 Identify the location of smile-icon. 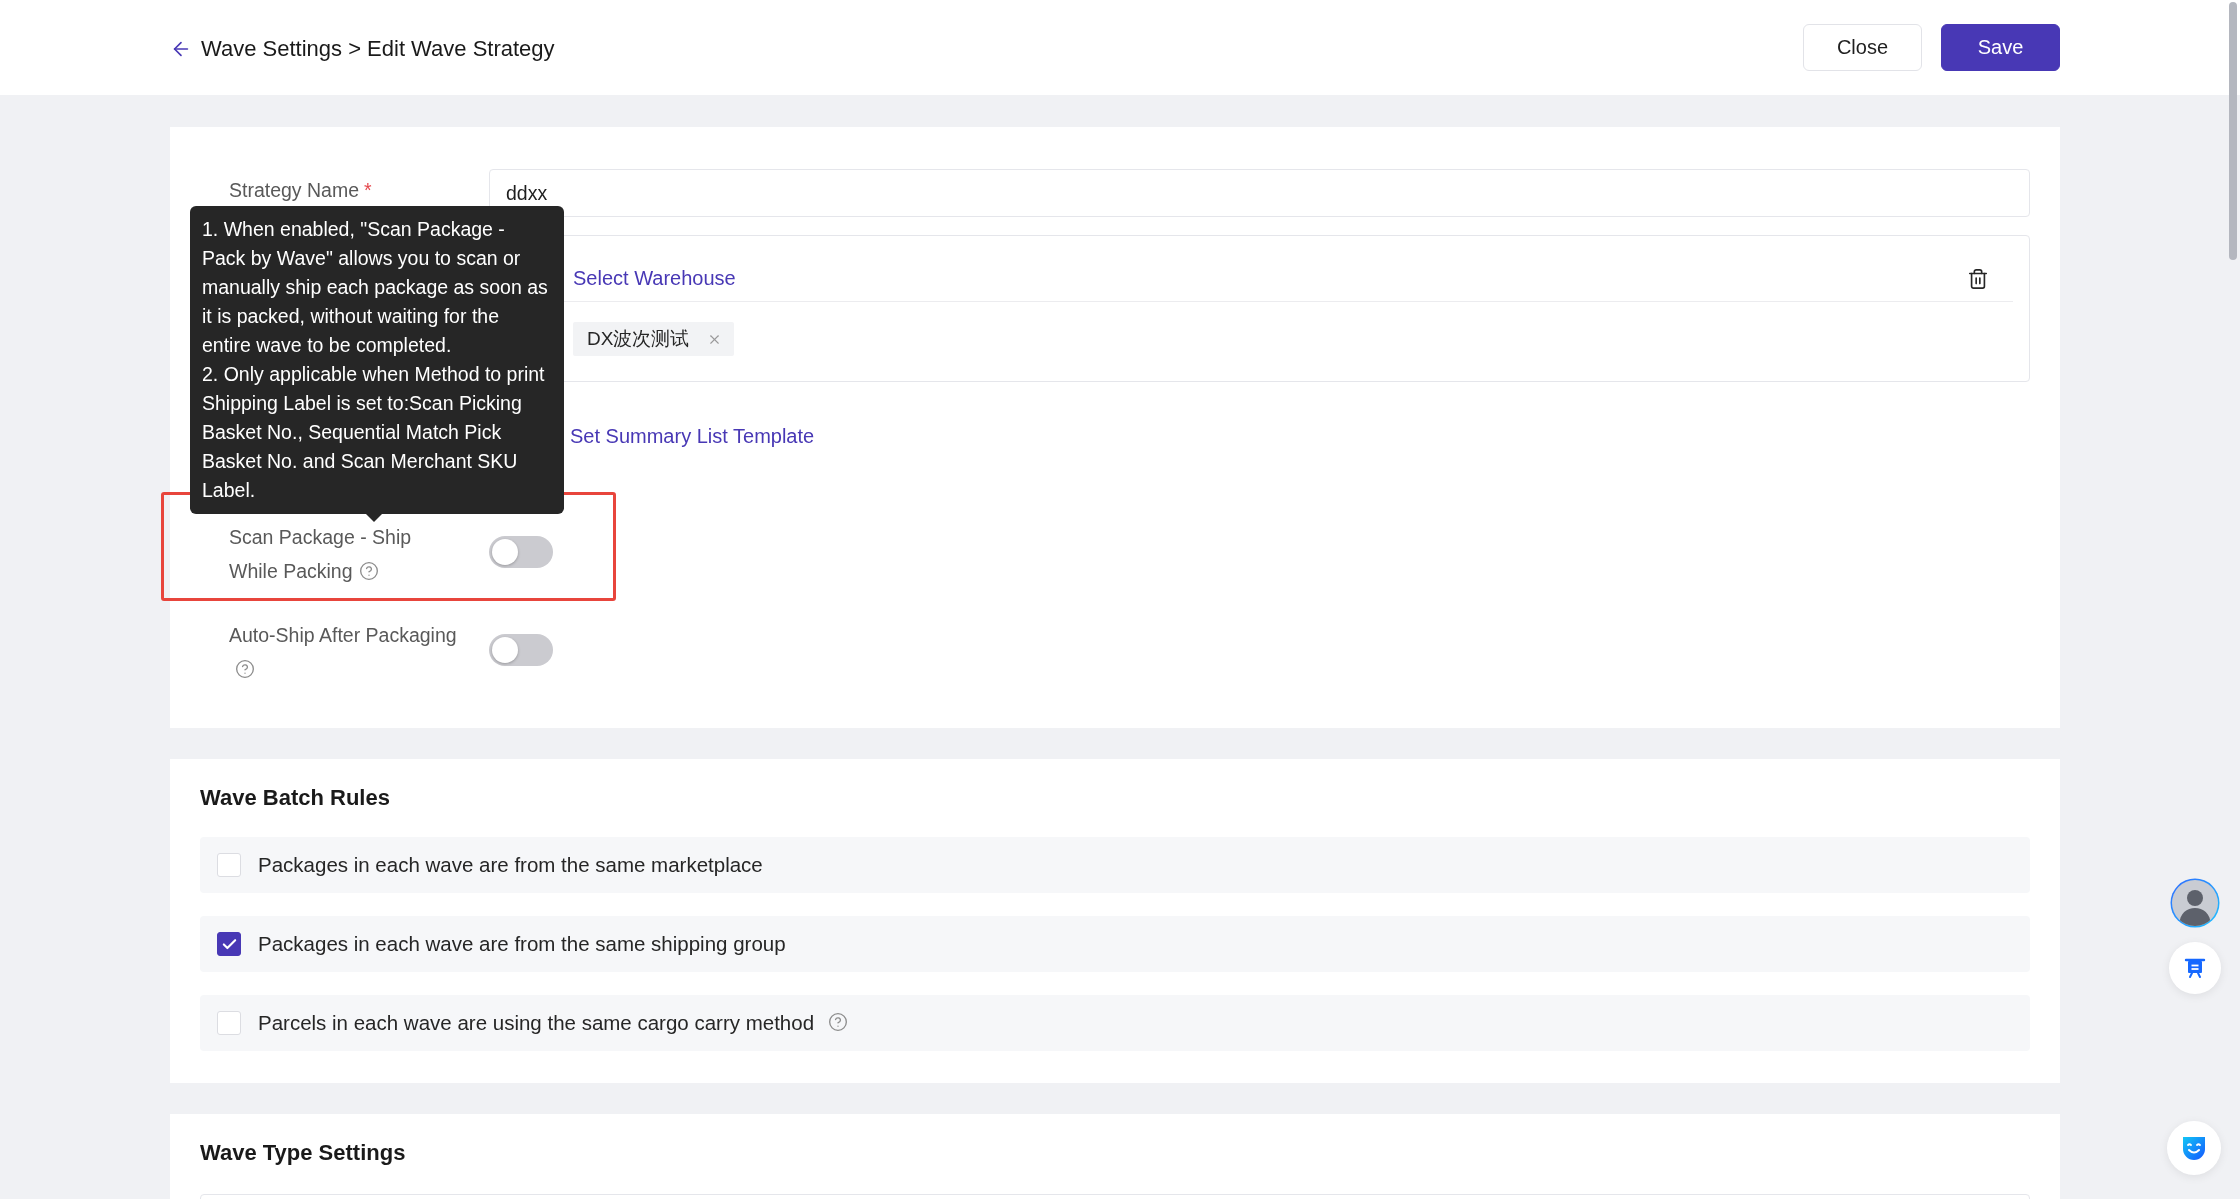
(2194, 1148).